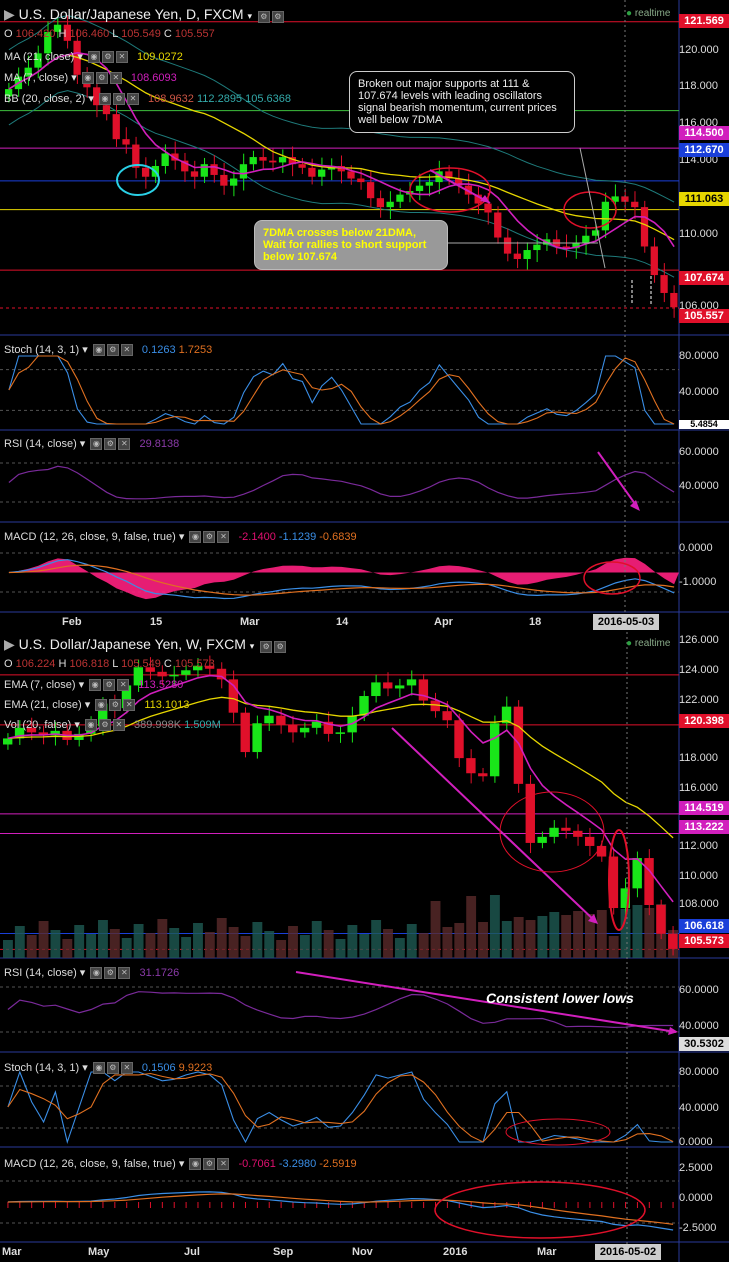 This screenshot has height=1262, width=729. I want to click on daily-rsi-legend: RSI (14, close) ▾ ◉ ⚙ ✕ 29.8138, so click(91, 444).